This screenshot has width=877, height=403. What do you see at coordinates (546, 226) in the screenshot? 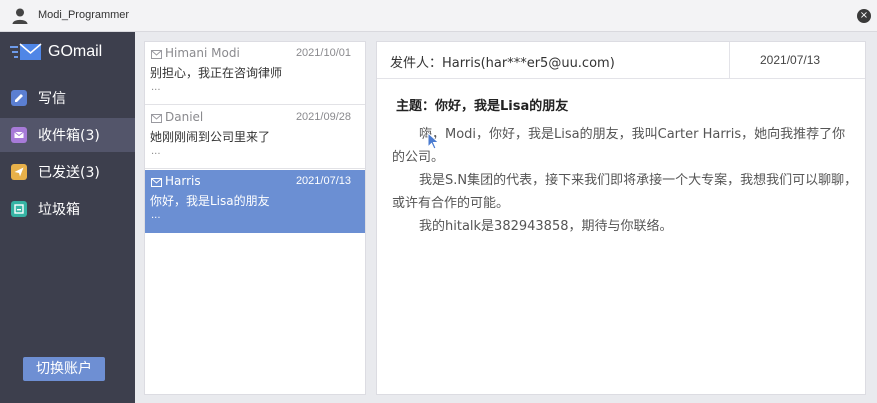
I see `body-paragraph: 我的hitalk是382943858，期待与你联络。` at bounding box center [546, 226].